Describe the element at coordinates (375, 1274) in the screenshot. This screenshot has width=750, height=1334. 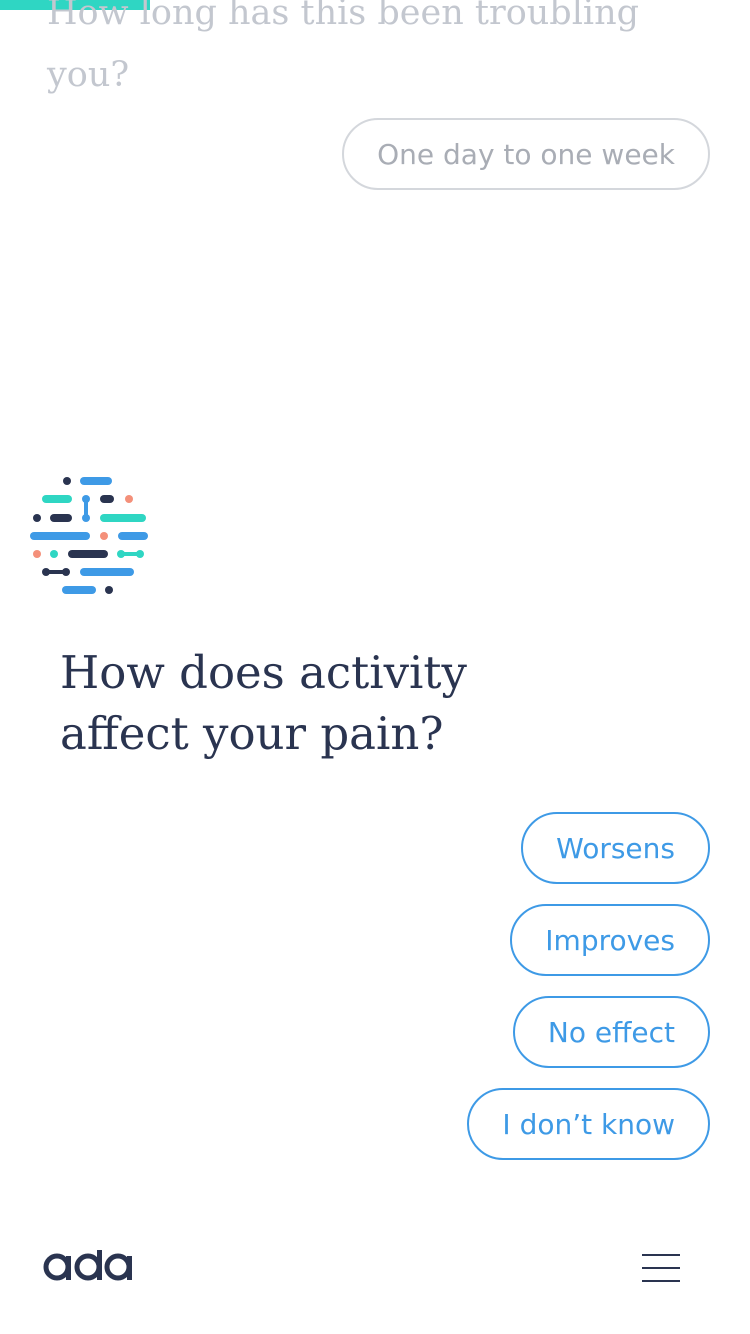
I see `bottom-bar: ada` at that location.